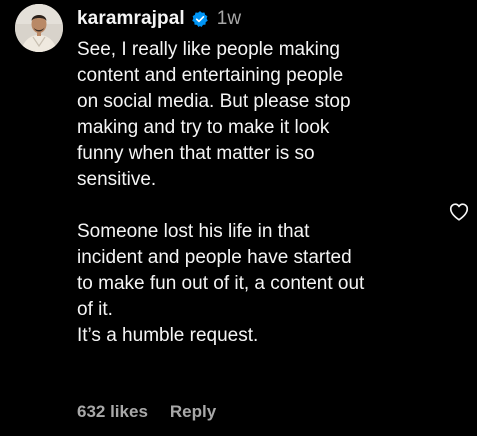  I want to click on avatar-image, so click(39, 28).